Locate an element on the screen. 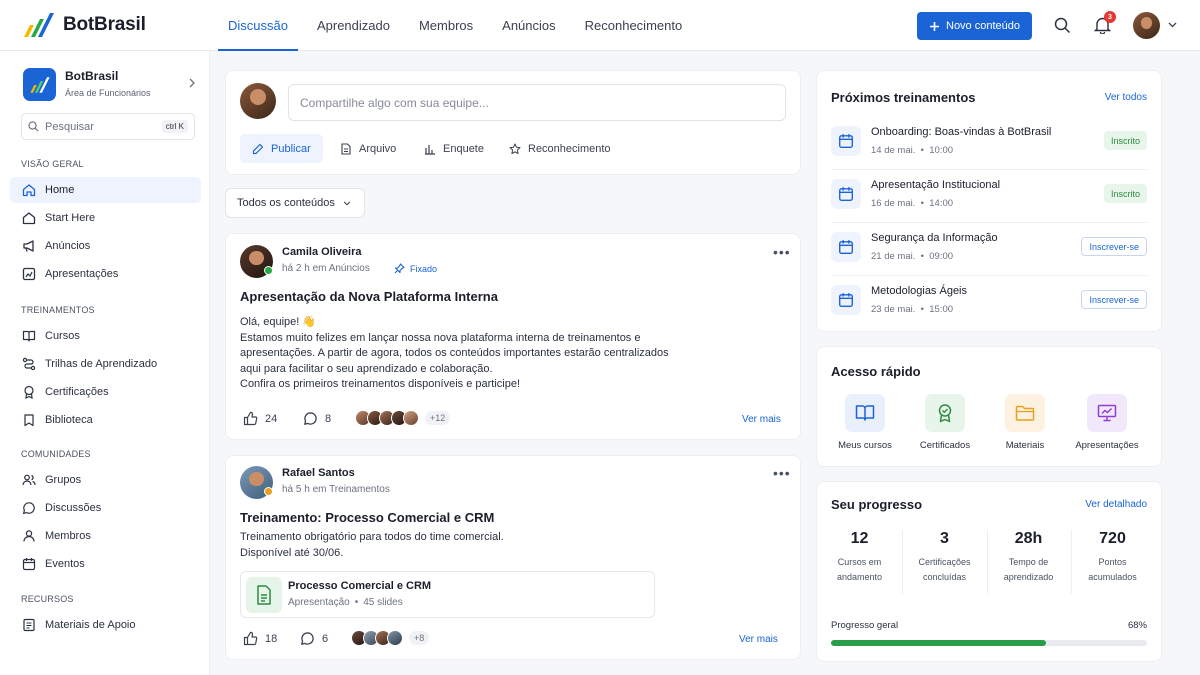 The width and height of the screenshot is (1200, 675). file-button: Arquivo is located at coordinates (368, 148).